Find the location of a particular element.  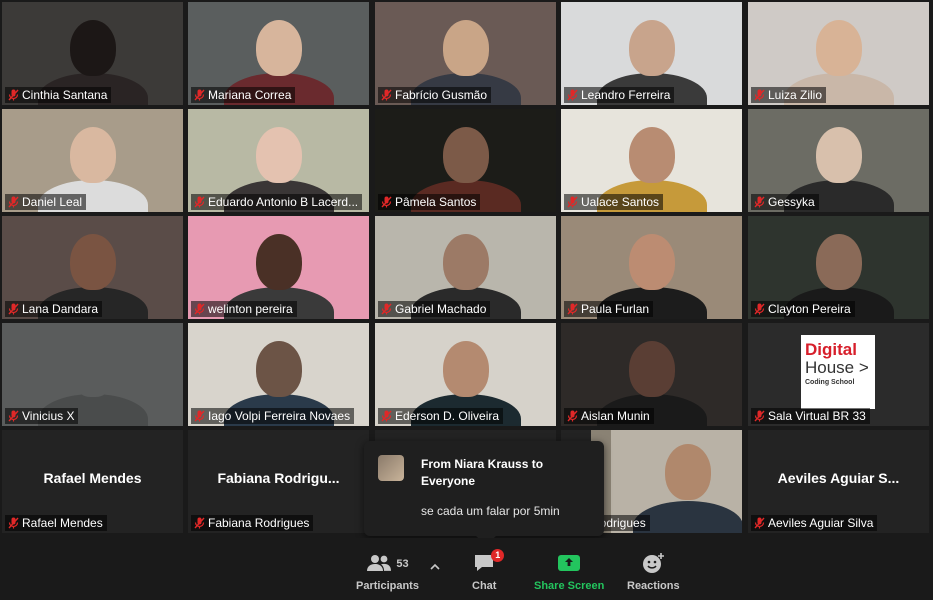

participant-name: Paula Furlan is located at coordinates (615, 309).